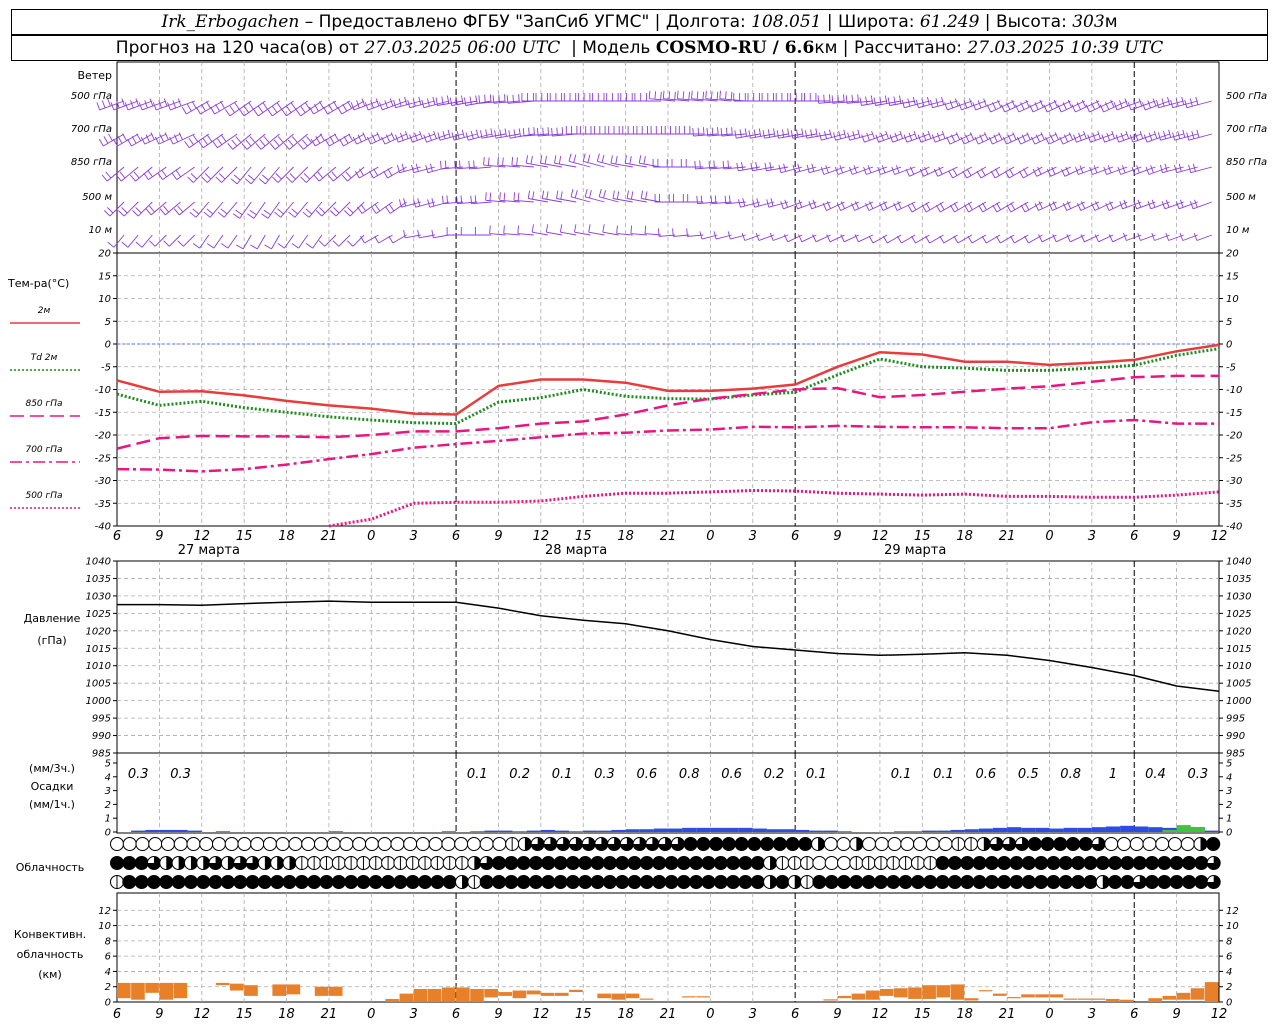  What do you see at coordinates (106, 367) in the screenshot?
I see `temp-axis-ytick-label: -5` at bounding box center [106, 367].